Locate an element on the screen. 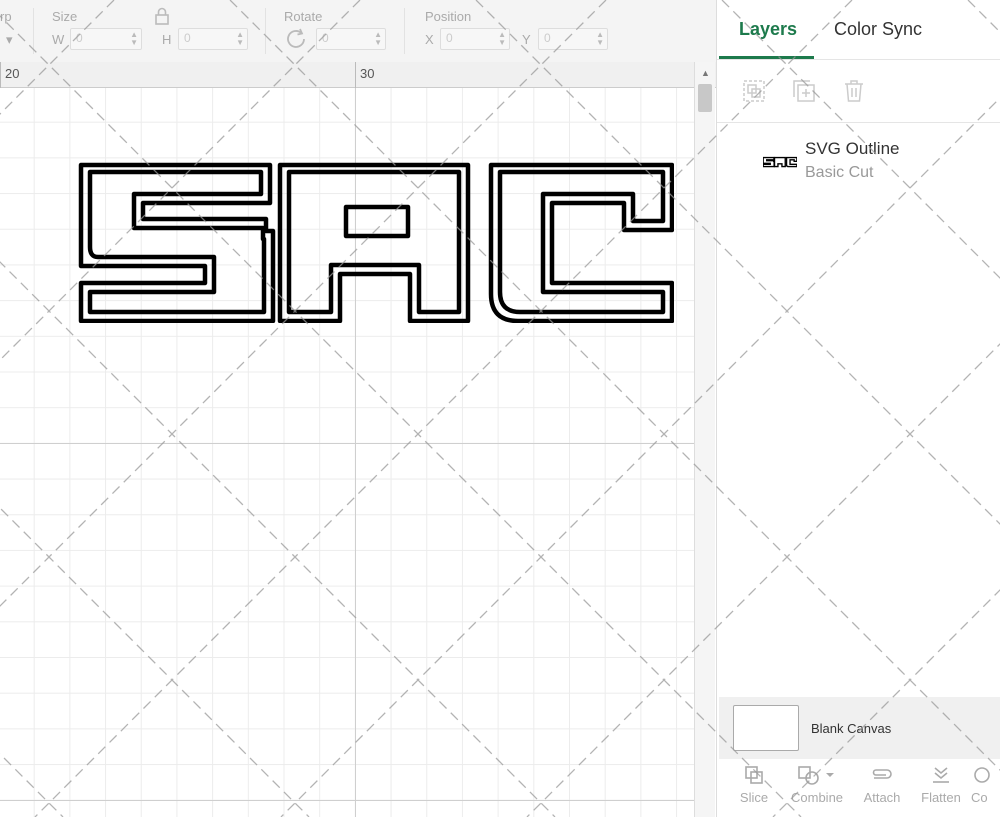  letter-s-outer is located at coordinates (177, 242).